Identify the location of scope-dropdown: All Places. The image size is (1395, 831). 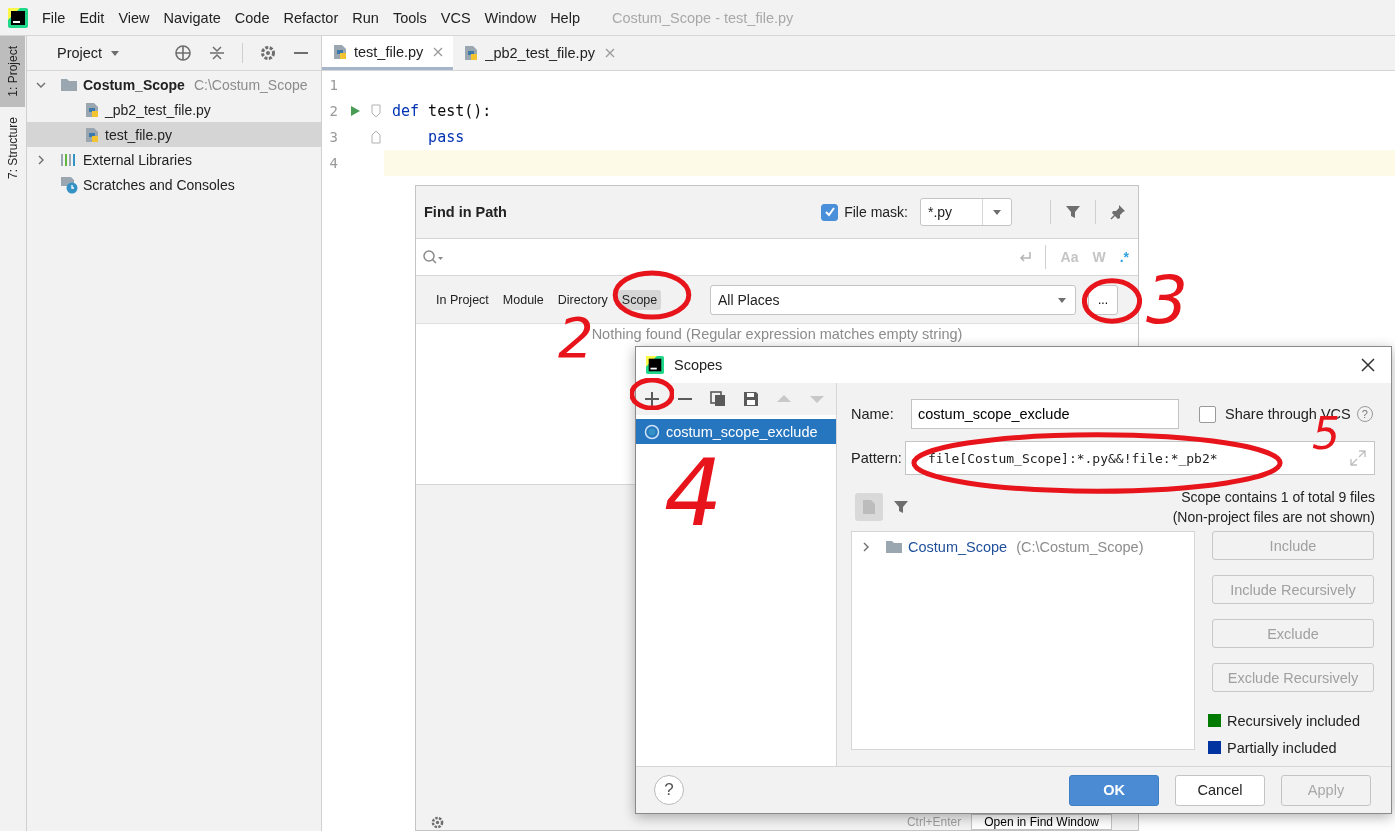
(893, 299).